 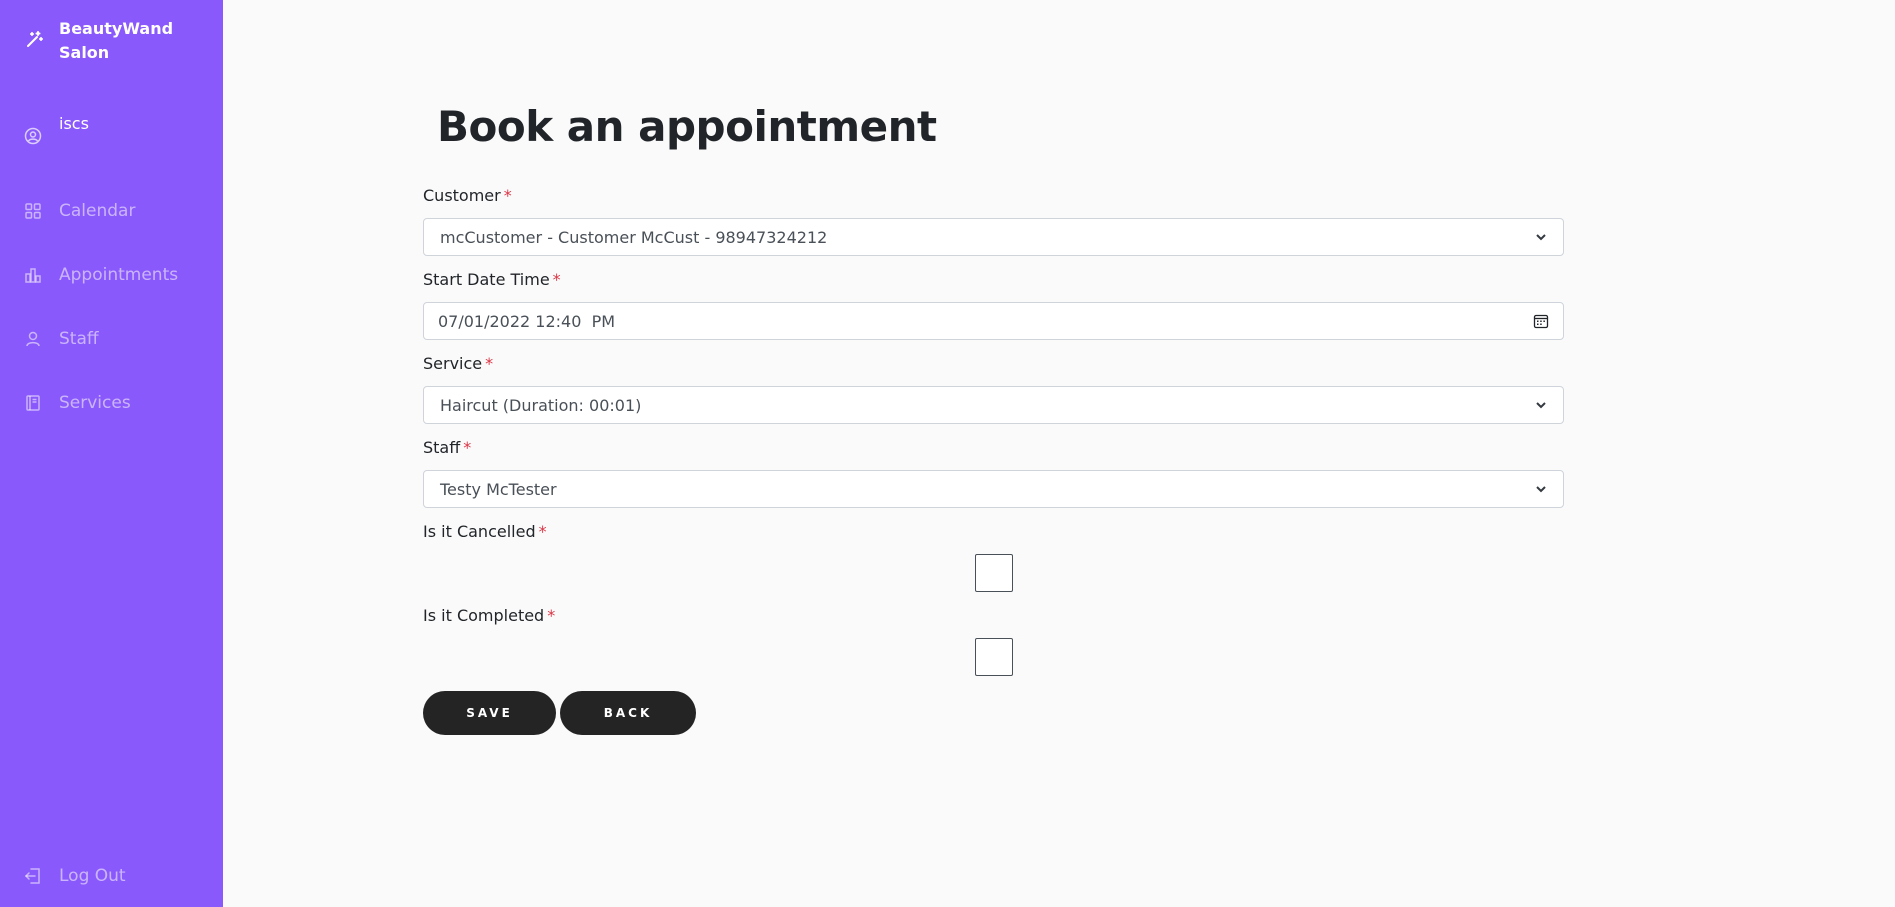 What do you see at coordinates (35, 39) in the screenshot?
I see `magic-wand-icon` at bounding box center [35, 39].